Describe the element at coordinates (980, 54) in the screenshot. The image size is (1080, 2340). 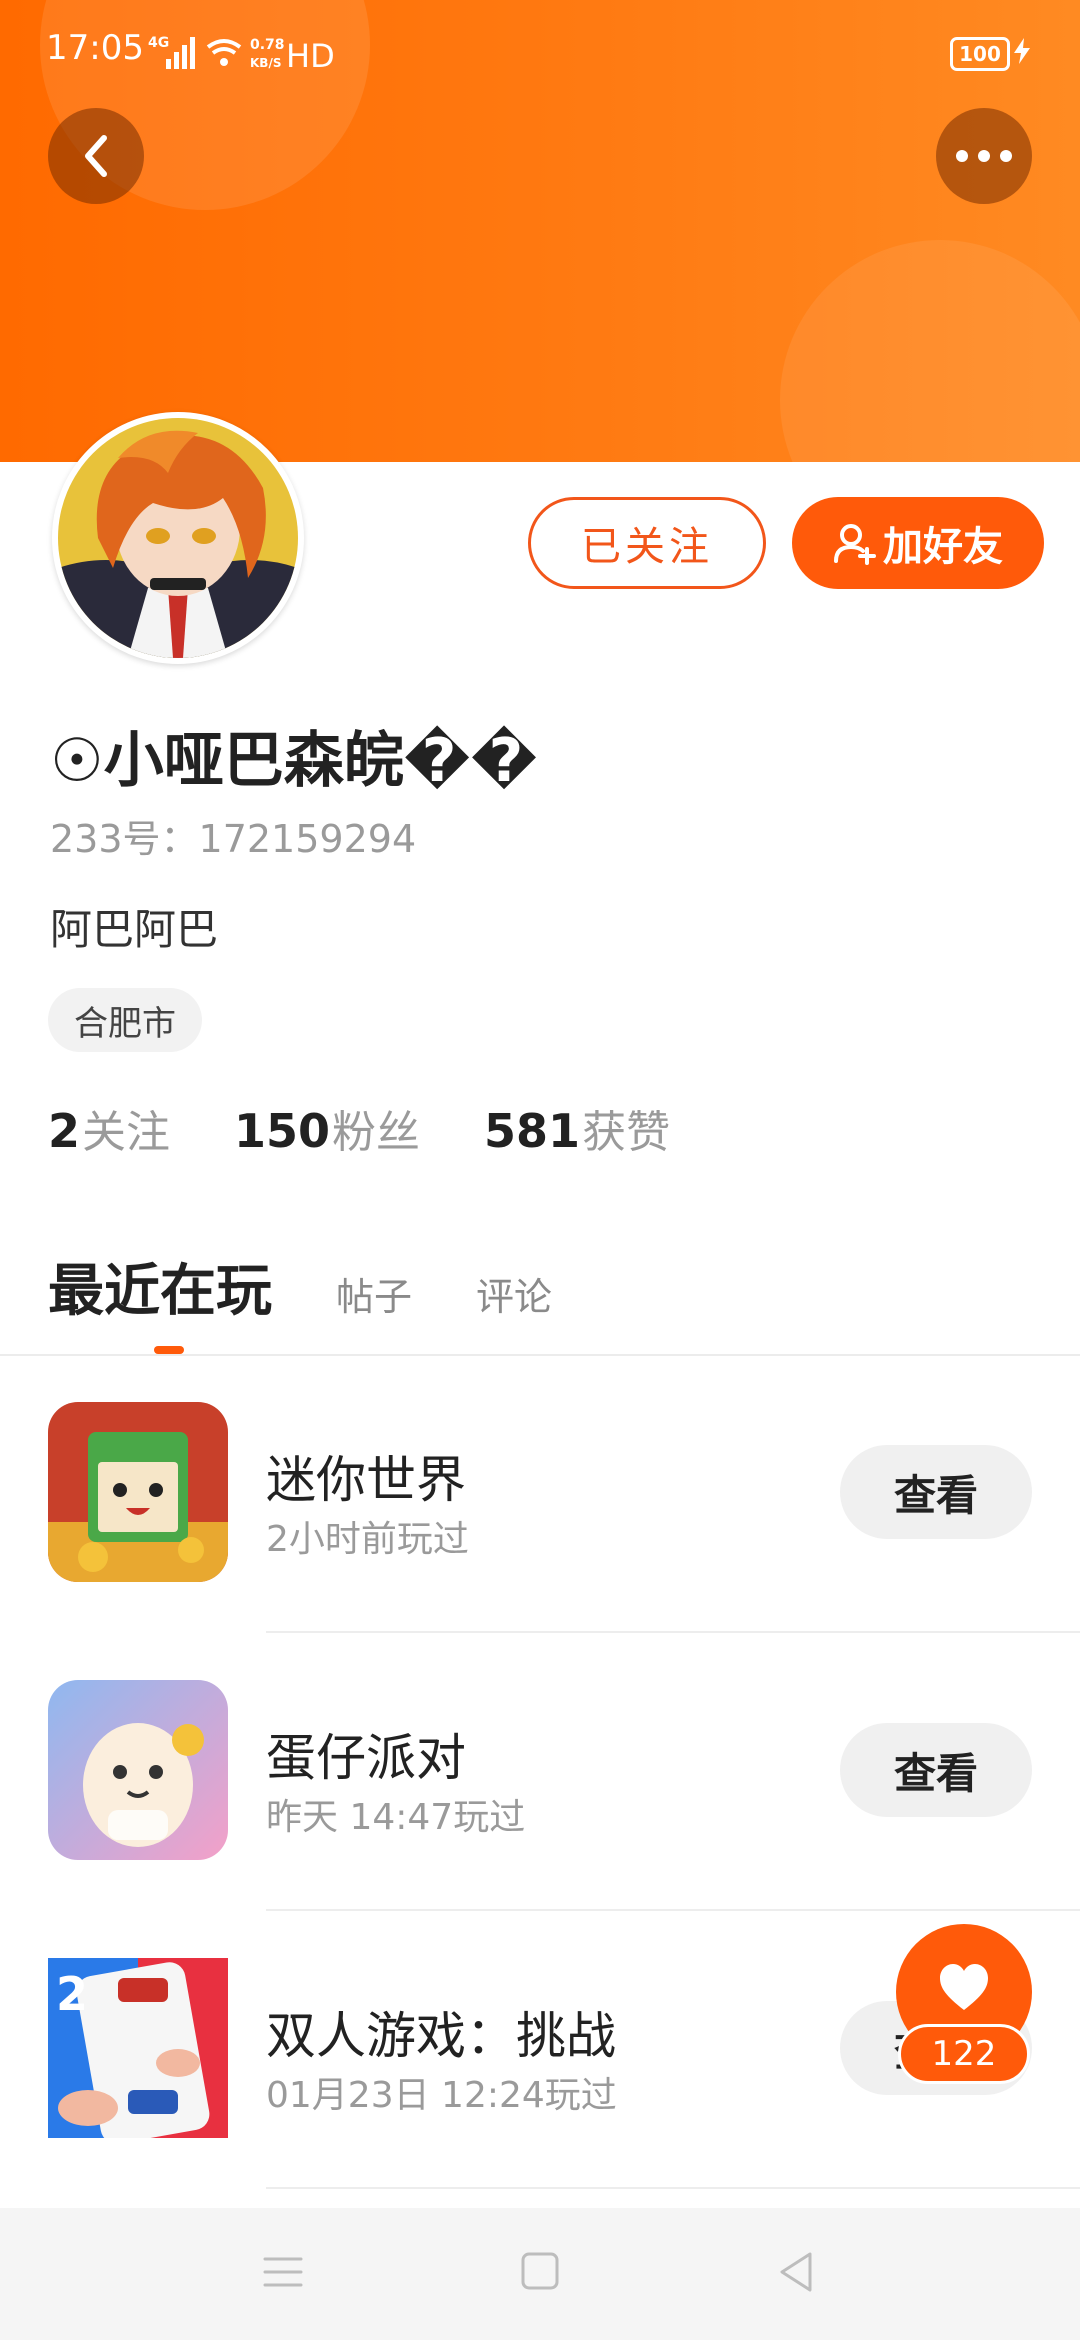
I see `battery-indicator: 100` at that location.